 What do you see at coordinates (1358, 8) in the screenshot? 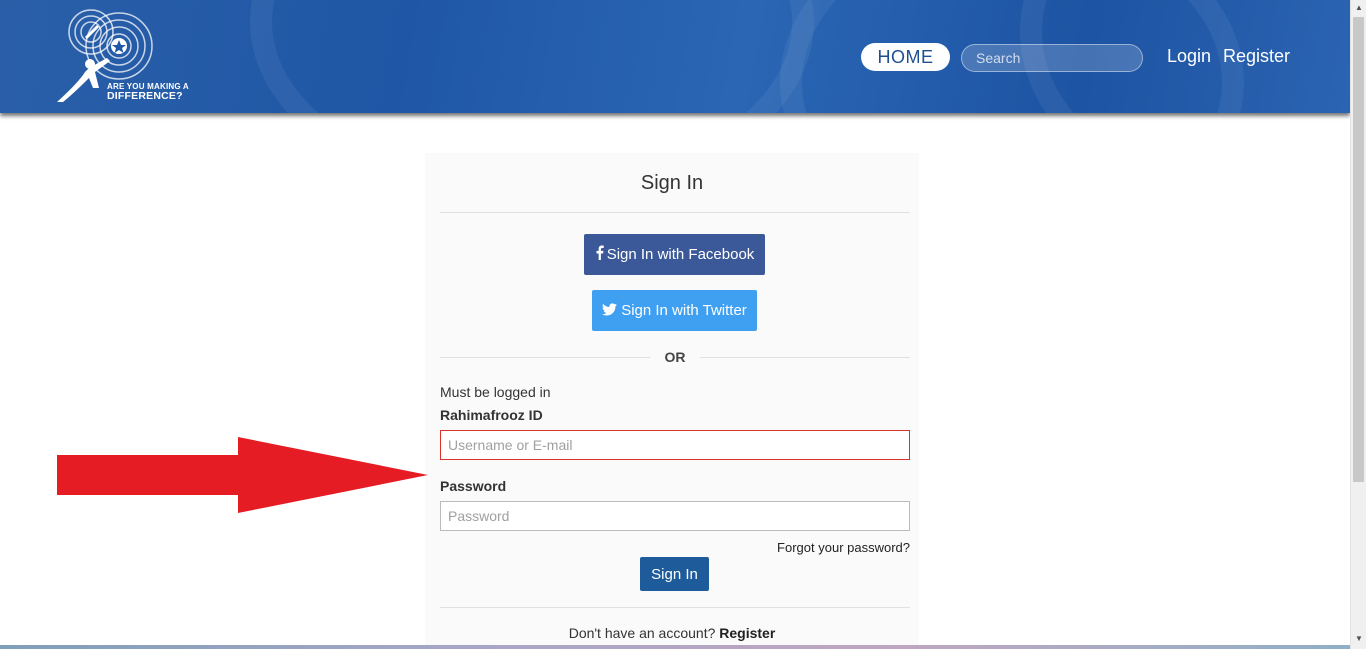
I see `scroll-up-arrow-icon: ▲` at bounding box center [1358, 8].